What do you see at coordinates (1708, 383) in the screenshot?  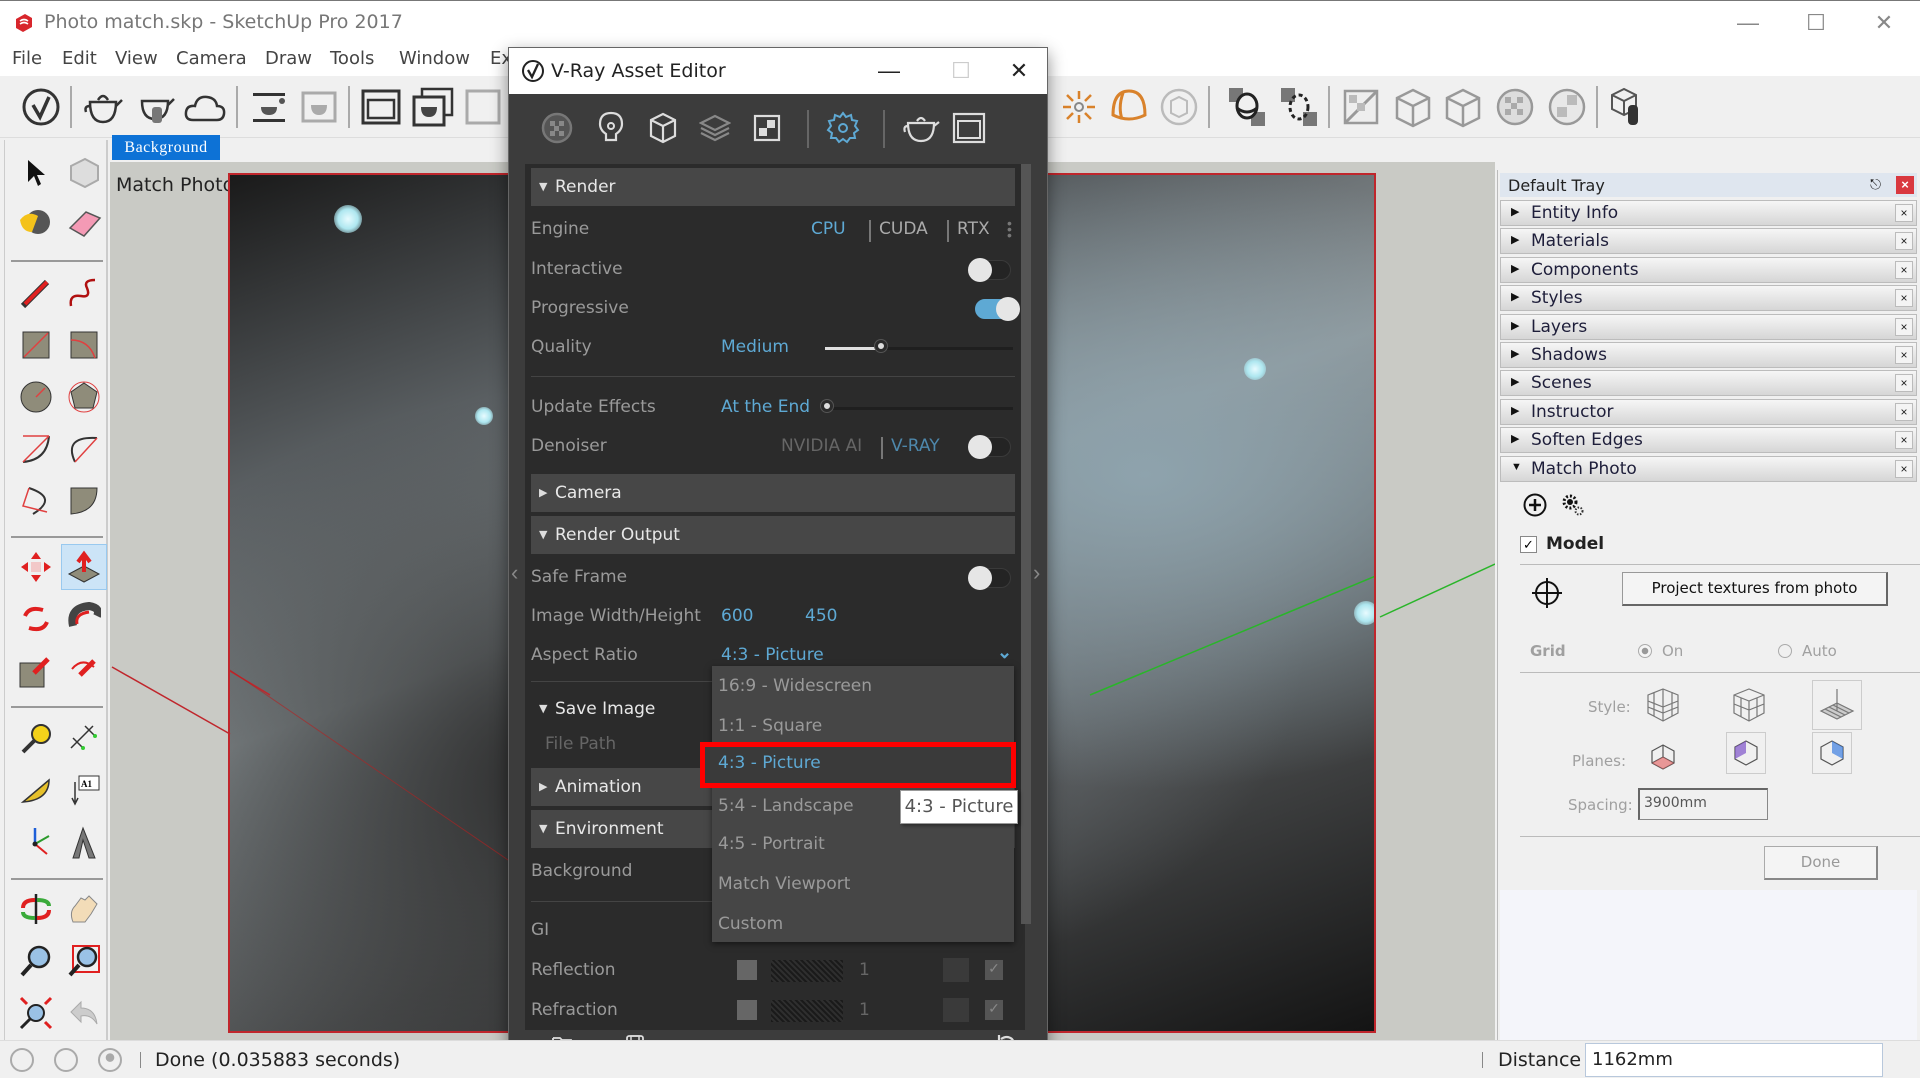 I see `tray-panel-scenes: ▶ Scenes ×` at bounding box center [1708, 383].